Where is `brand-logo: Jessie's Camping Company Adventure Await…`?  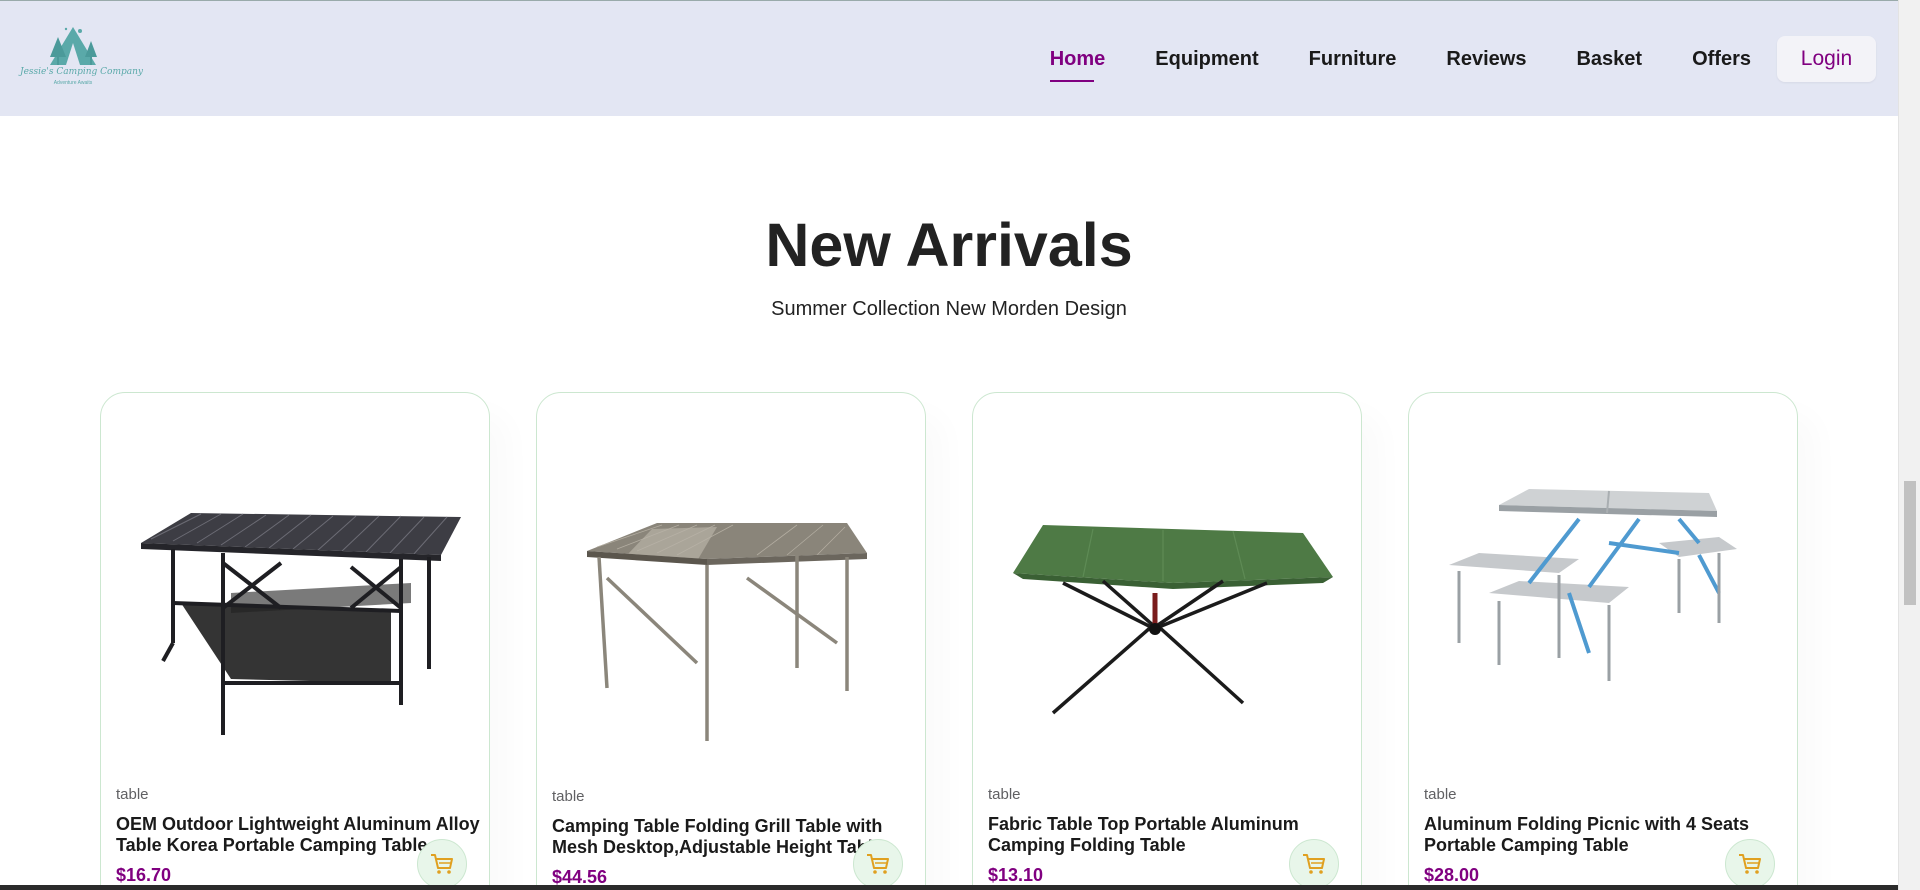
brand-logo: Jessie's Camping Company Adventure Await… is located at coordinates (82, 56).